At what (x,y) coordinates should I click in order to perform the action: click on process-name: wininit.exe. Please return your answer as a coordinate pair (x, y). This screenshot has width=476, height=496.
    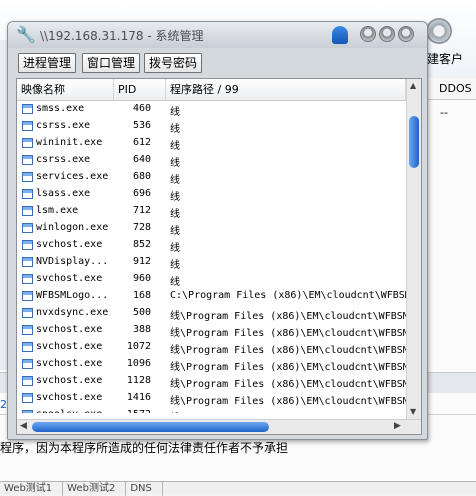
    Looking at the image, I should click on (69, 142).